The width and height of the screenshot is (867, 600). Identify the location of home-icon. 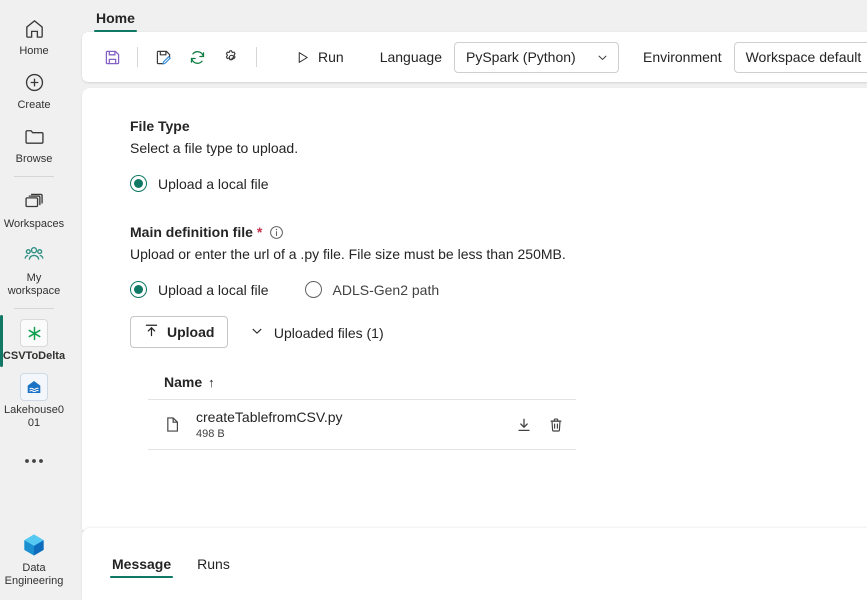
(34, 28).